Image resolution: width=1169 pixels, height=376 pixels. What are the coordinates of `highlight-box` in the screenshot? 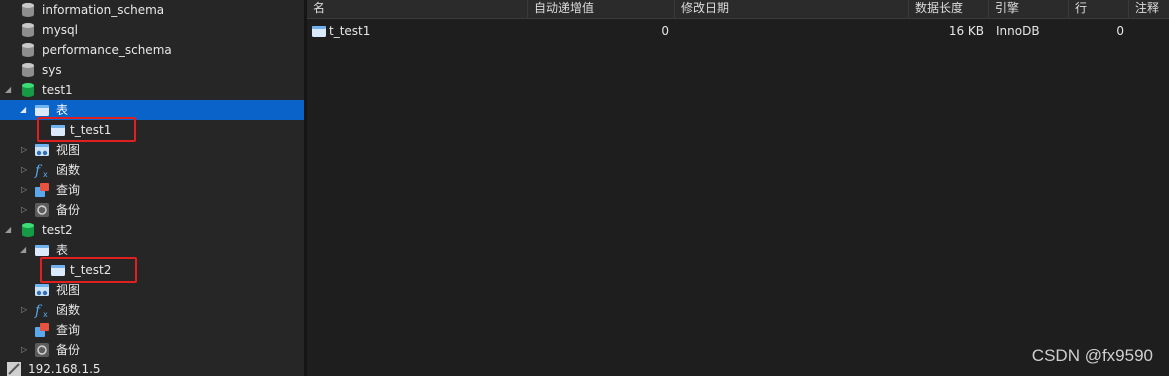 It's located at (86, 129).